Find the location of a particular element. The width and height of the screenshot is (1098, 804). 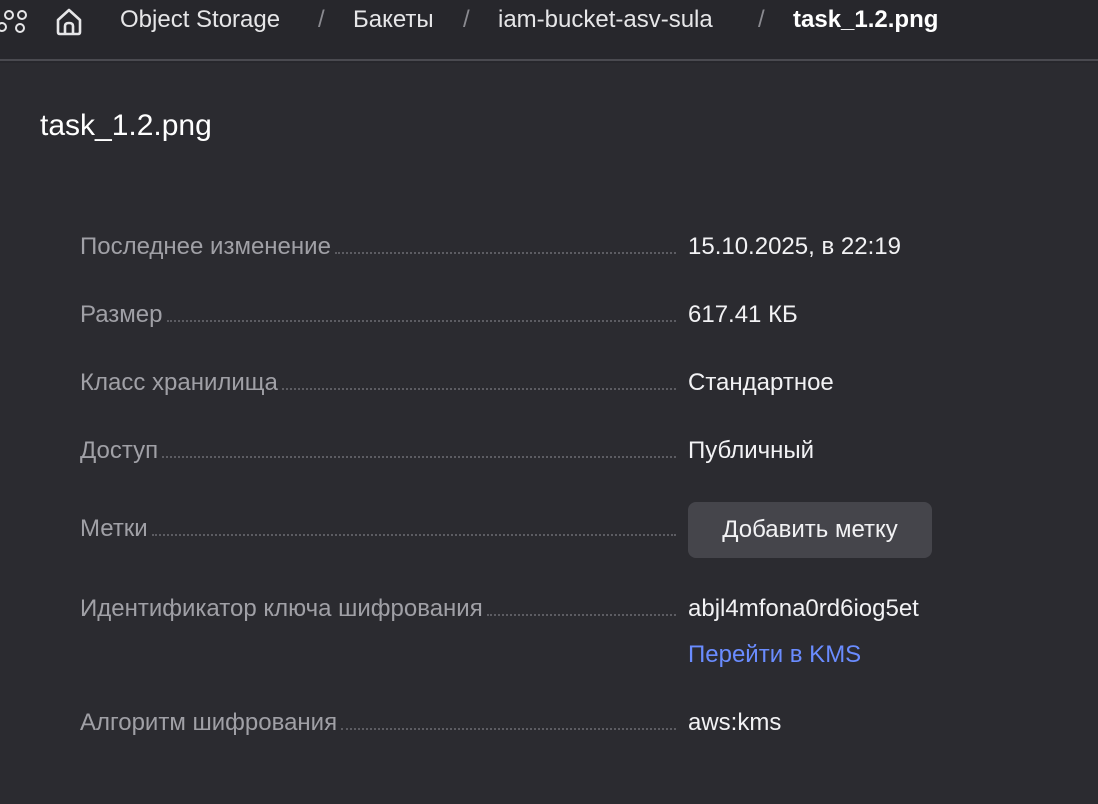

property-value: Стандартное is located at coordinates (761, 382).